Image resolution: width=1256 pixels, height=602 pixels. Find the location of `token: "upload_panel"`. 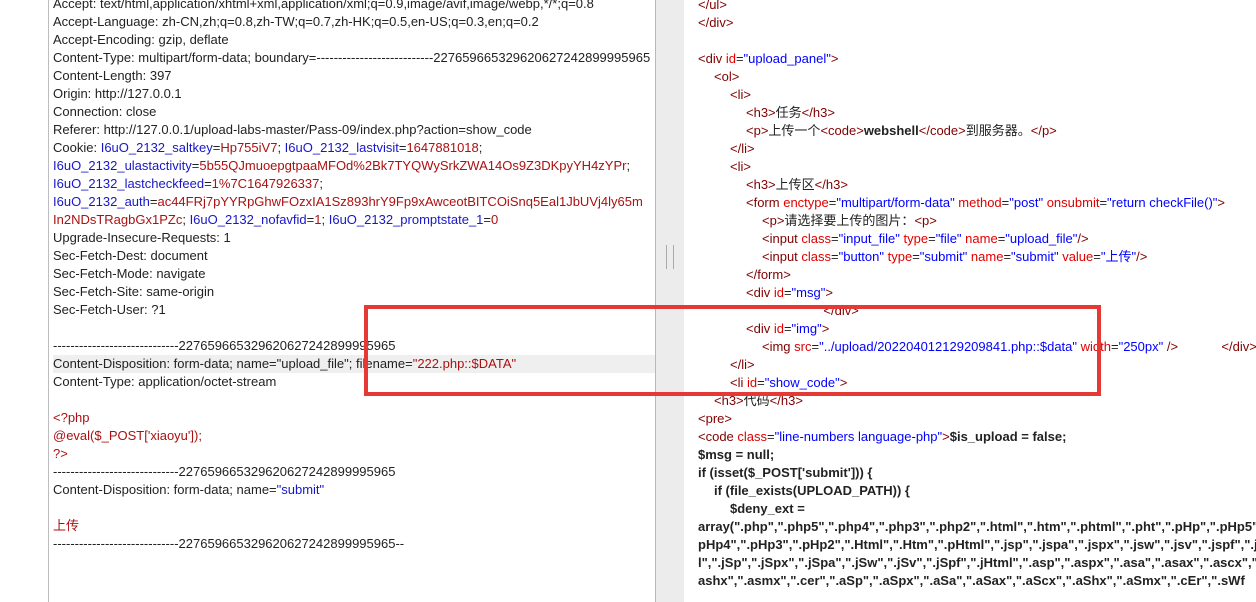

token: "upload_panel" is located at coordinates (787, 58).